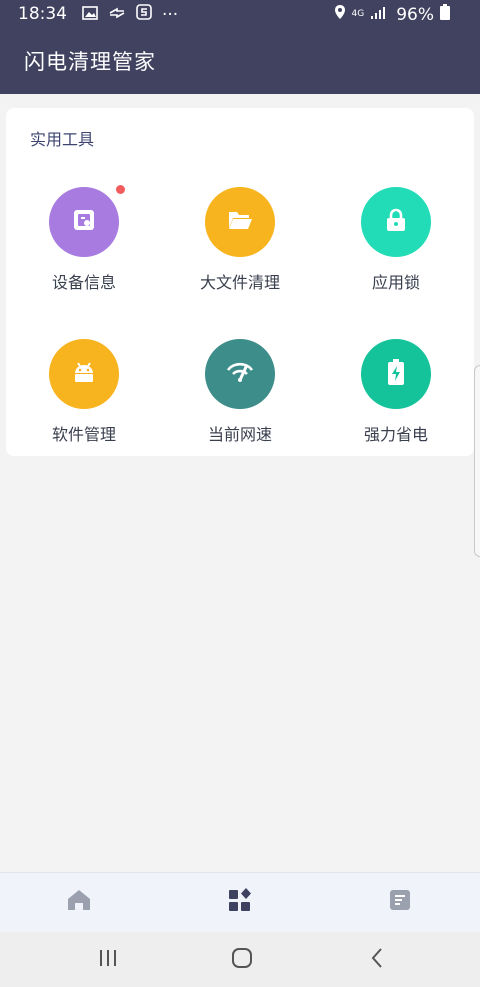 Image resolution: width=480 pixels, height=987 pixels. I want to click on app-lock-circle, so click(396, 222).